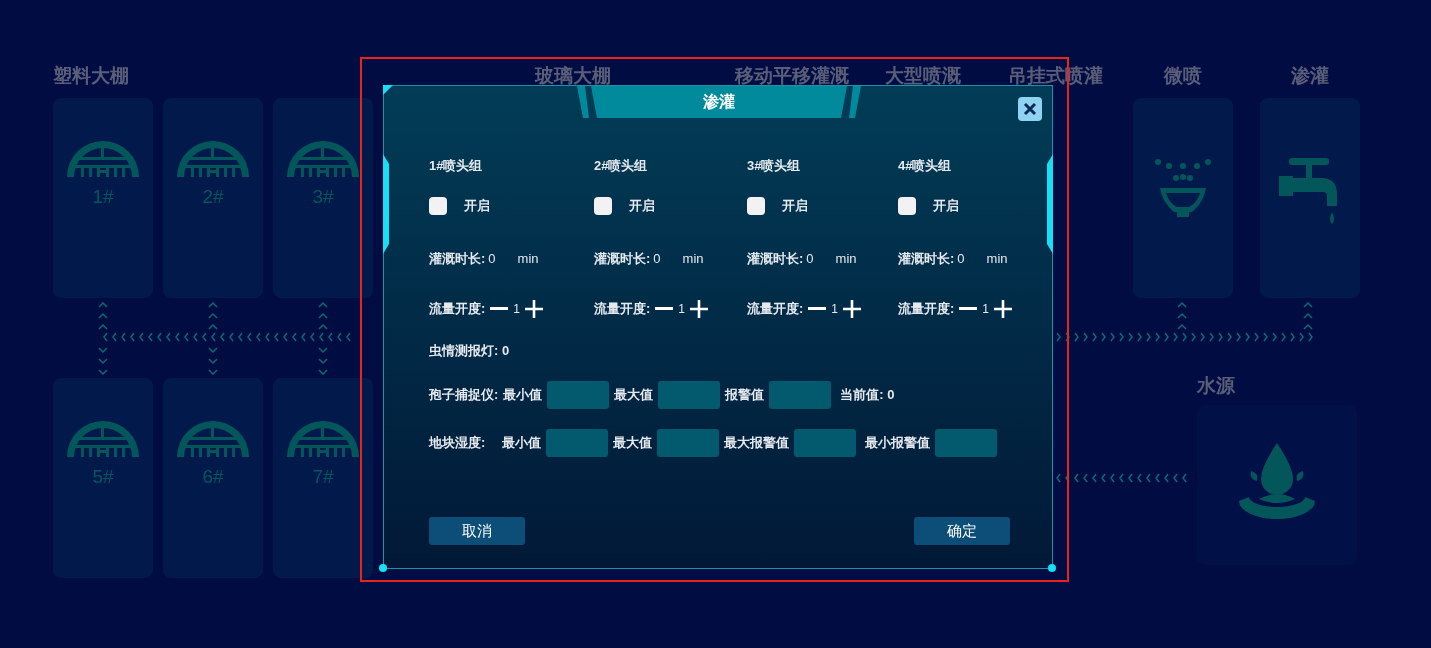 This screenshot has height=648, width=1431. What do you see at coordinates (774, 166) in the screenshot?
I see `group-title: 3#喷头组` at bounding box center [774, 166].